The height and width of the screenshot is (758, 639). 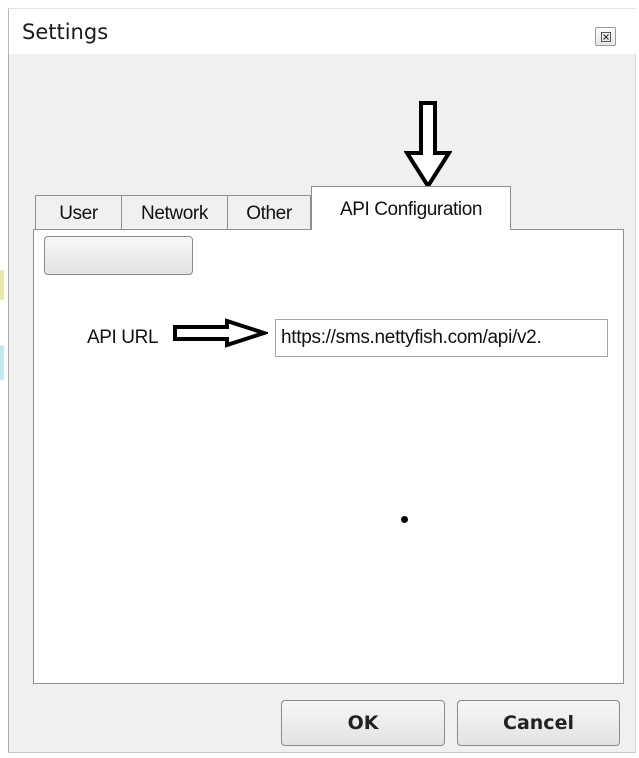 What do you see at coordinates (123, 337) in the screenshot?
I see `api-url-label: API URL` at bounding box center [123, 337].